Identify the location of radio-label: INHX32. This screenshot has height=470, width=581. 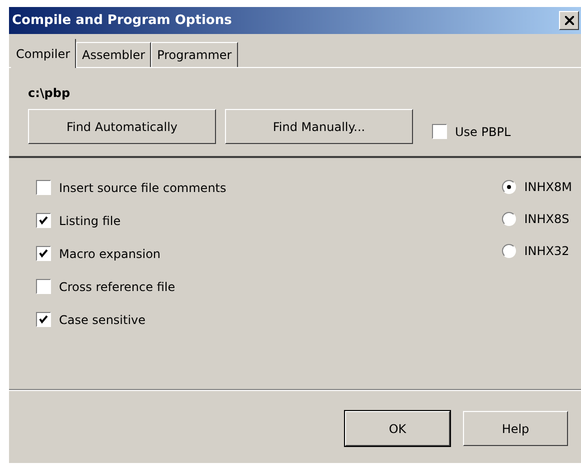
(547, 251).